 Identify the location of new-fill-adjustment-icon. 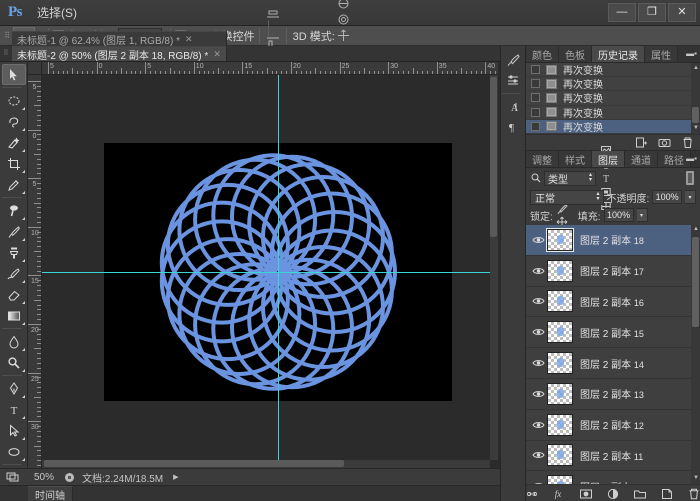
(613, 494).